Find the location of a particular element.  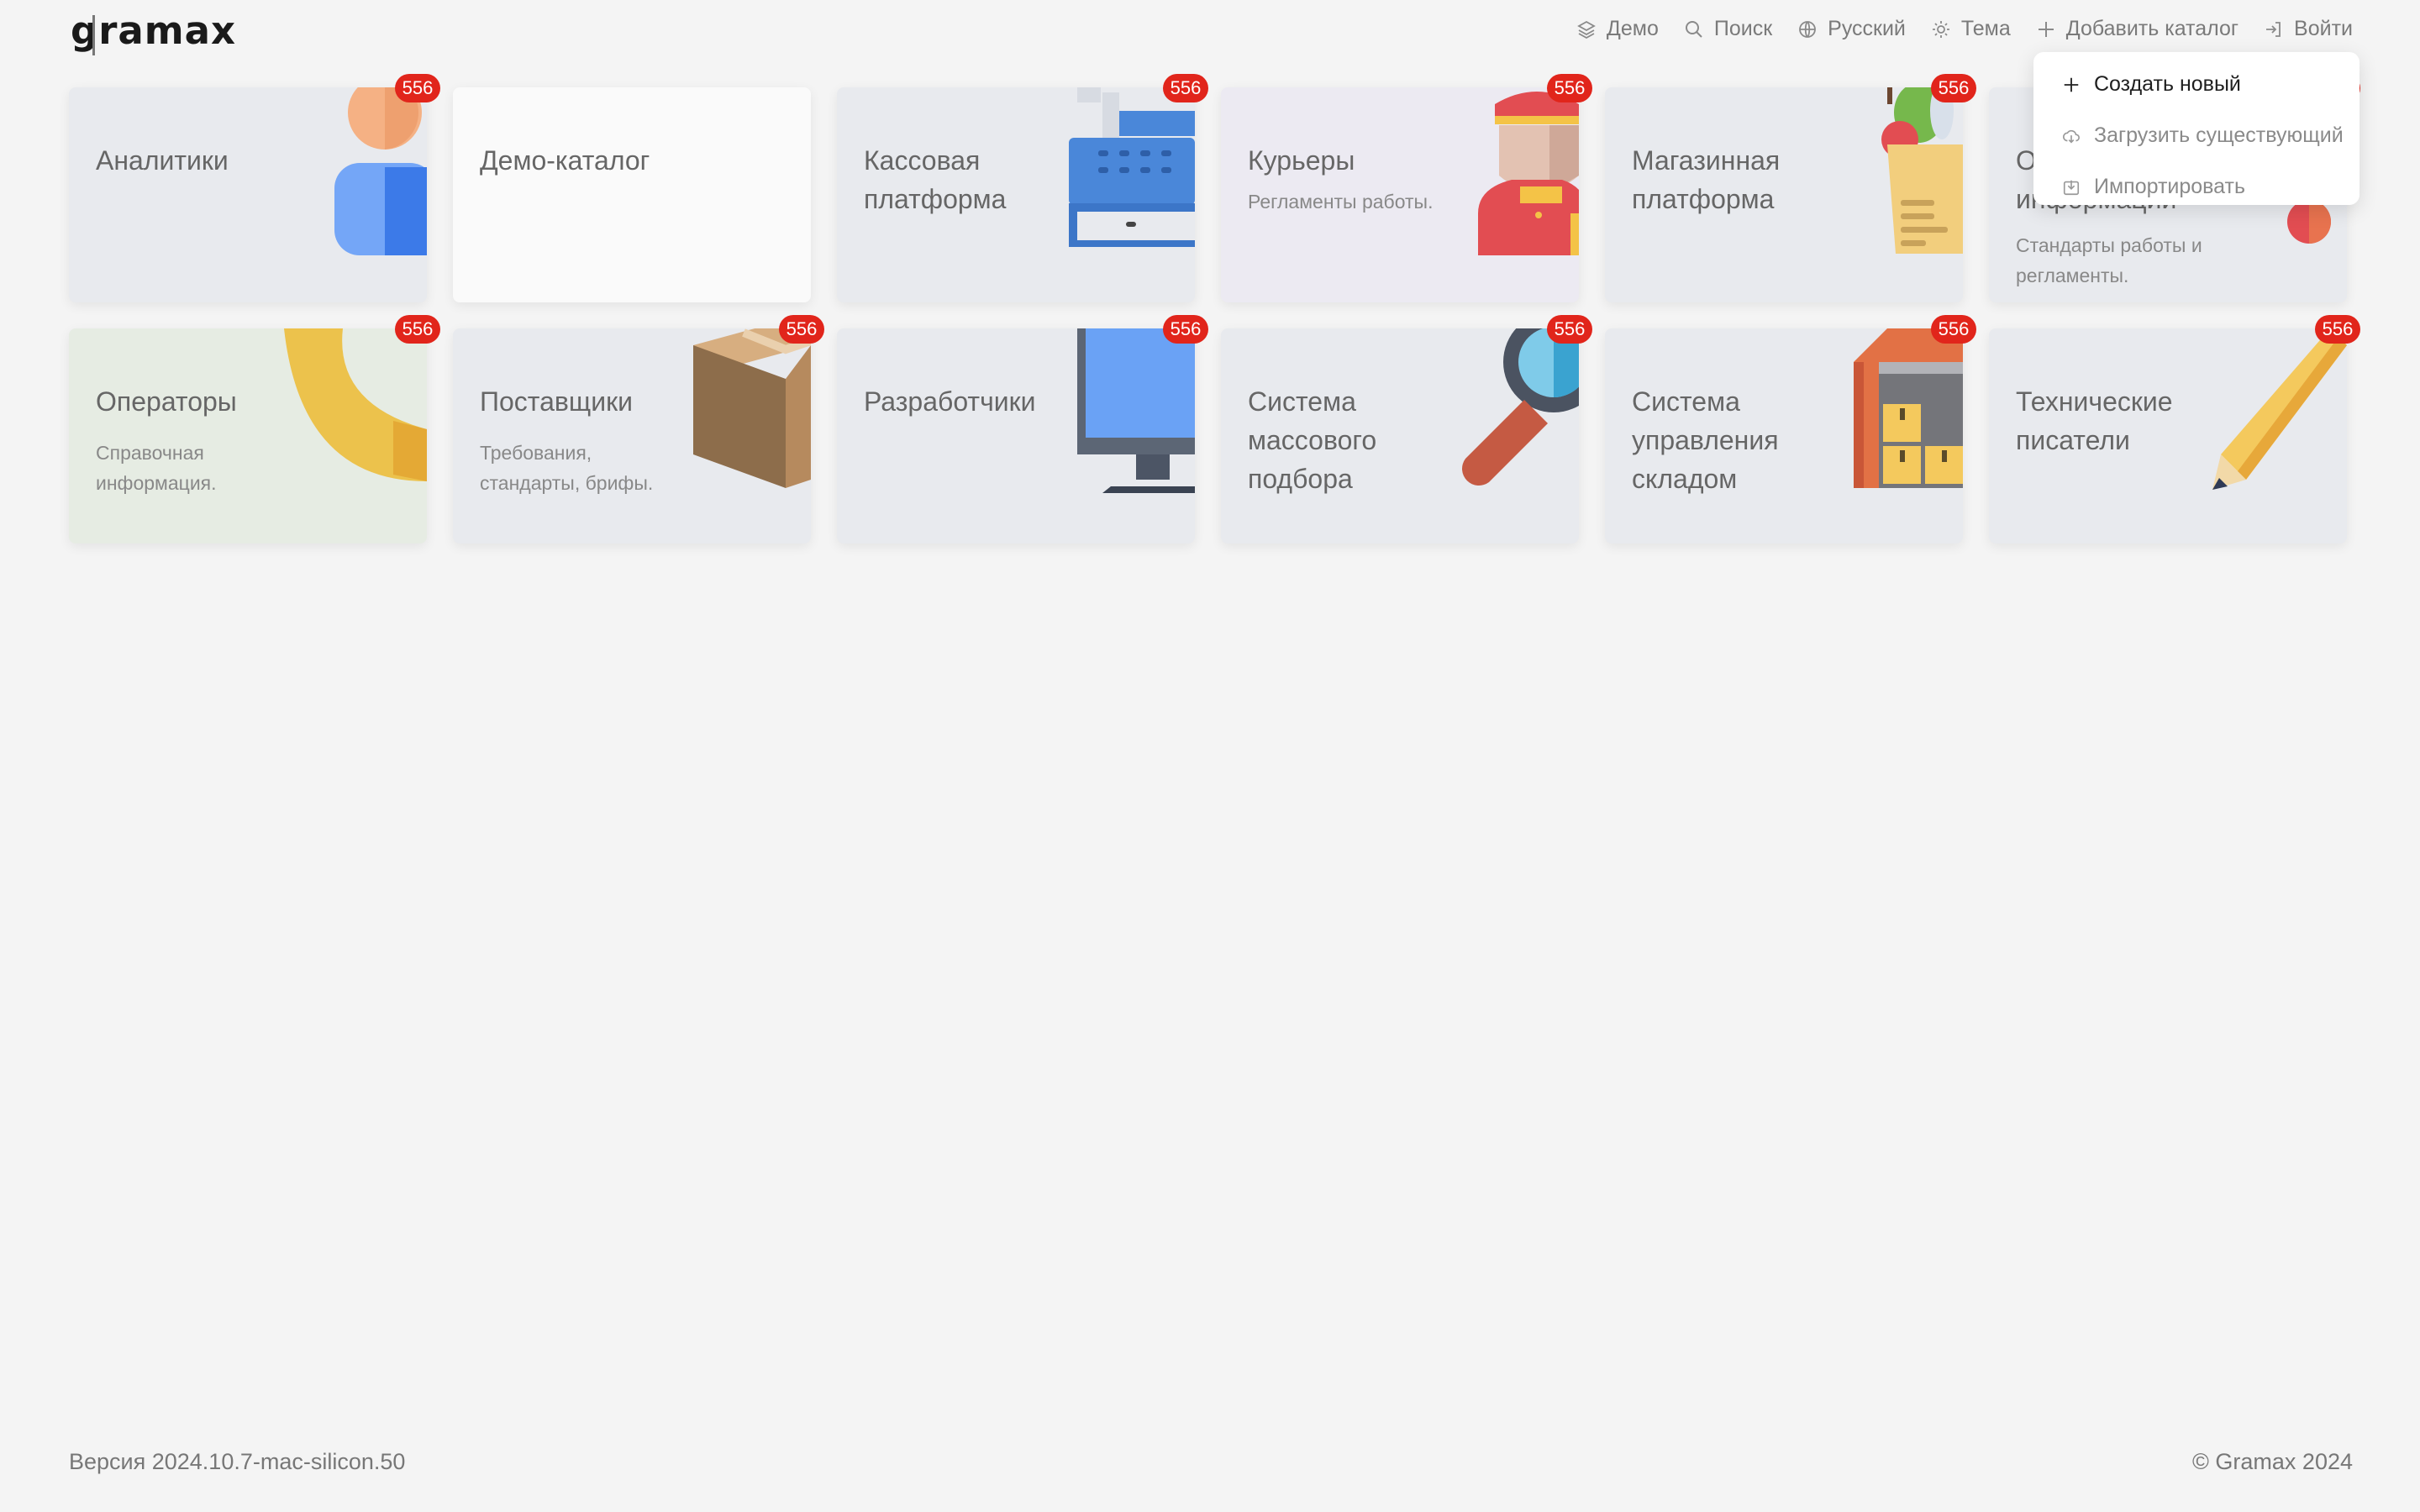

sun-icon is located at coordinates (1940, 29).